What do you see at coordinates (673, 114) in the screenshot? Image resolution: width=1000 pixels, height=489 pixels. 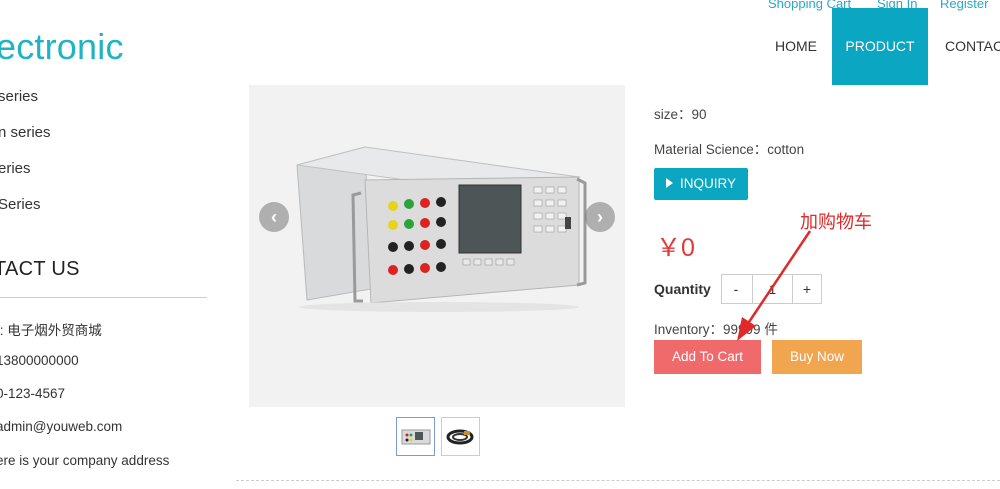 I see `size-label: size：` at bounding box center [673, 114].